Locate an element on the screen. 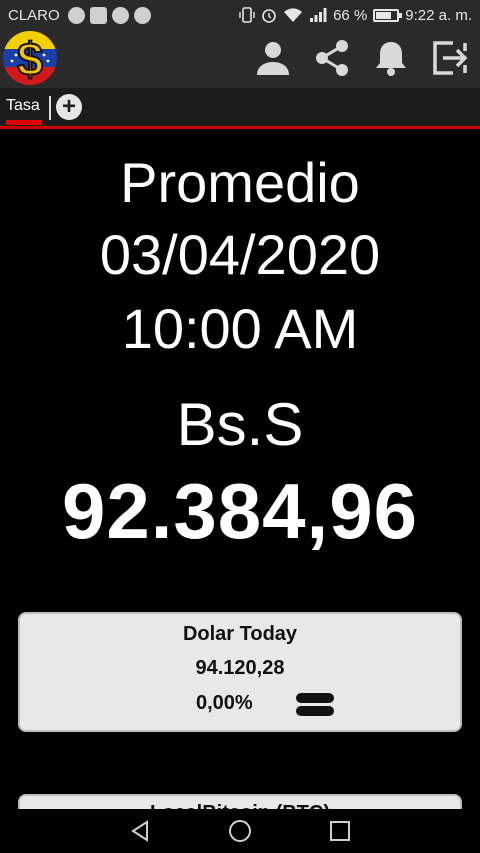 The height and width of the screenshot is (853, 480). check-icon is located at coordinates (142, 15).